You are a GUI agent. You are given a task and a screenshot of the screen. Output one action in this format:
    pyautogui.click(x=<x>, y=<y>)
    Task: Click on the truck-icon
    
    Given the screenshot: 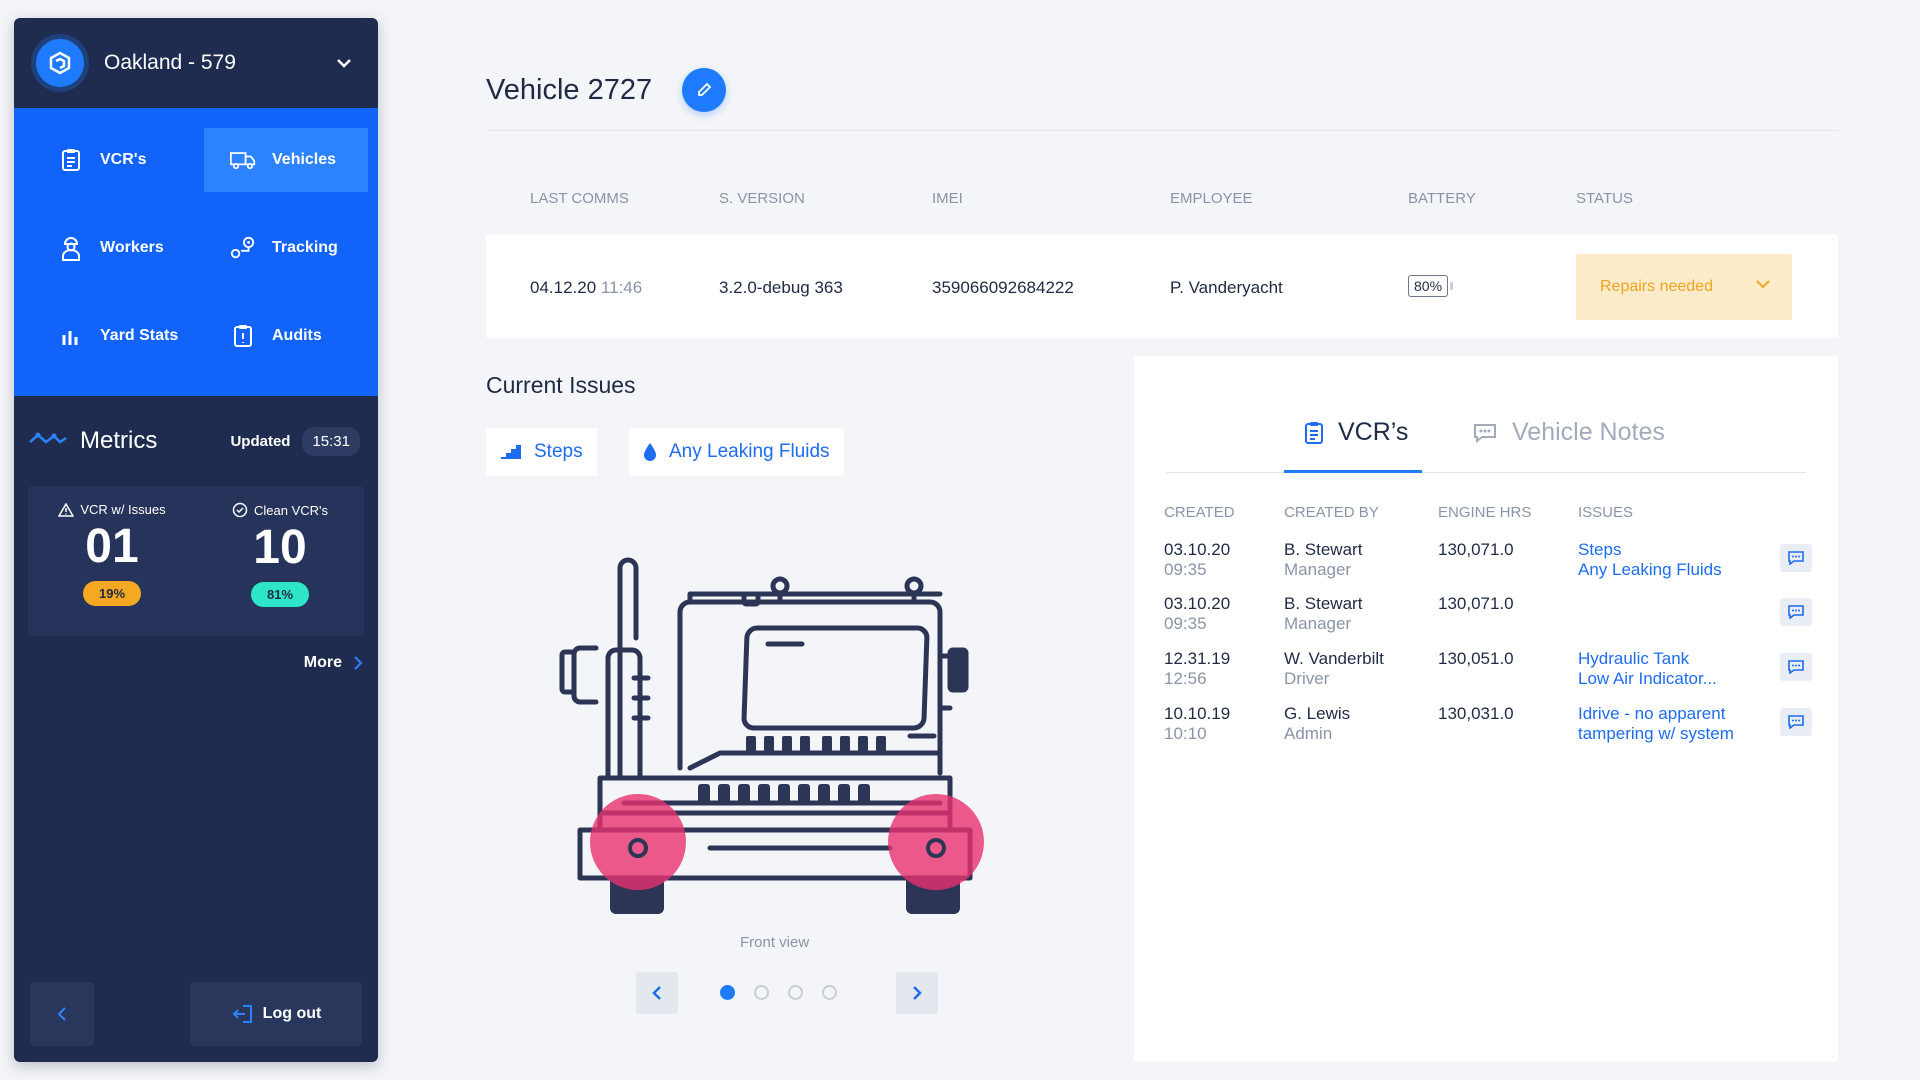 What is the action you would take?
    pyautogui.click(x=243, y=160)
    